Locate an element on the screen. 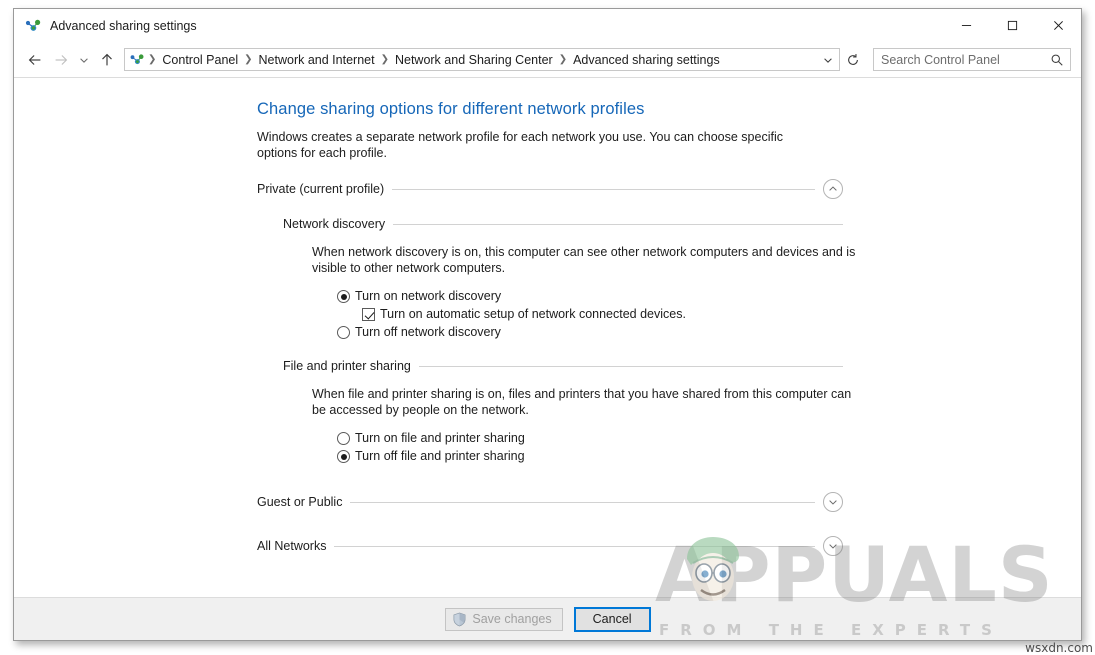 The height and width of the screenshot is (655, 1095). save-changes-label: Save changes is located at coordinates (512, 619).